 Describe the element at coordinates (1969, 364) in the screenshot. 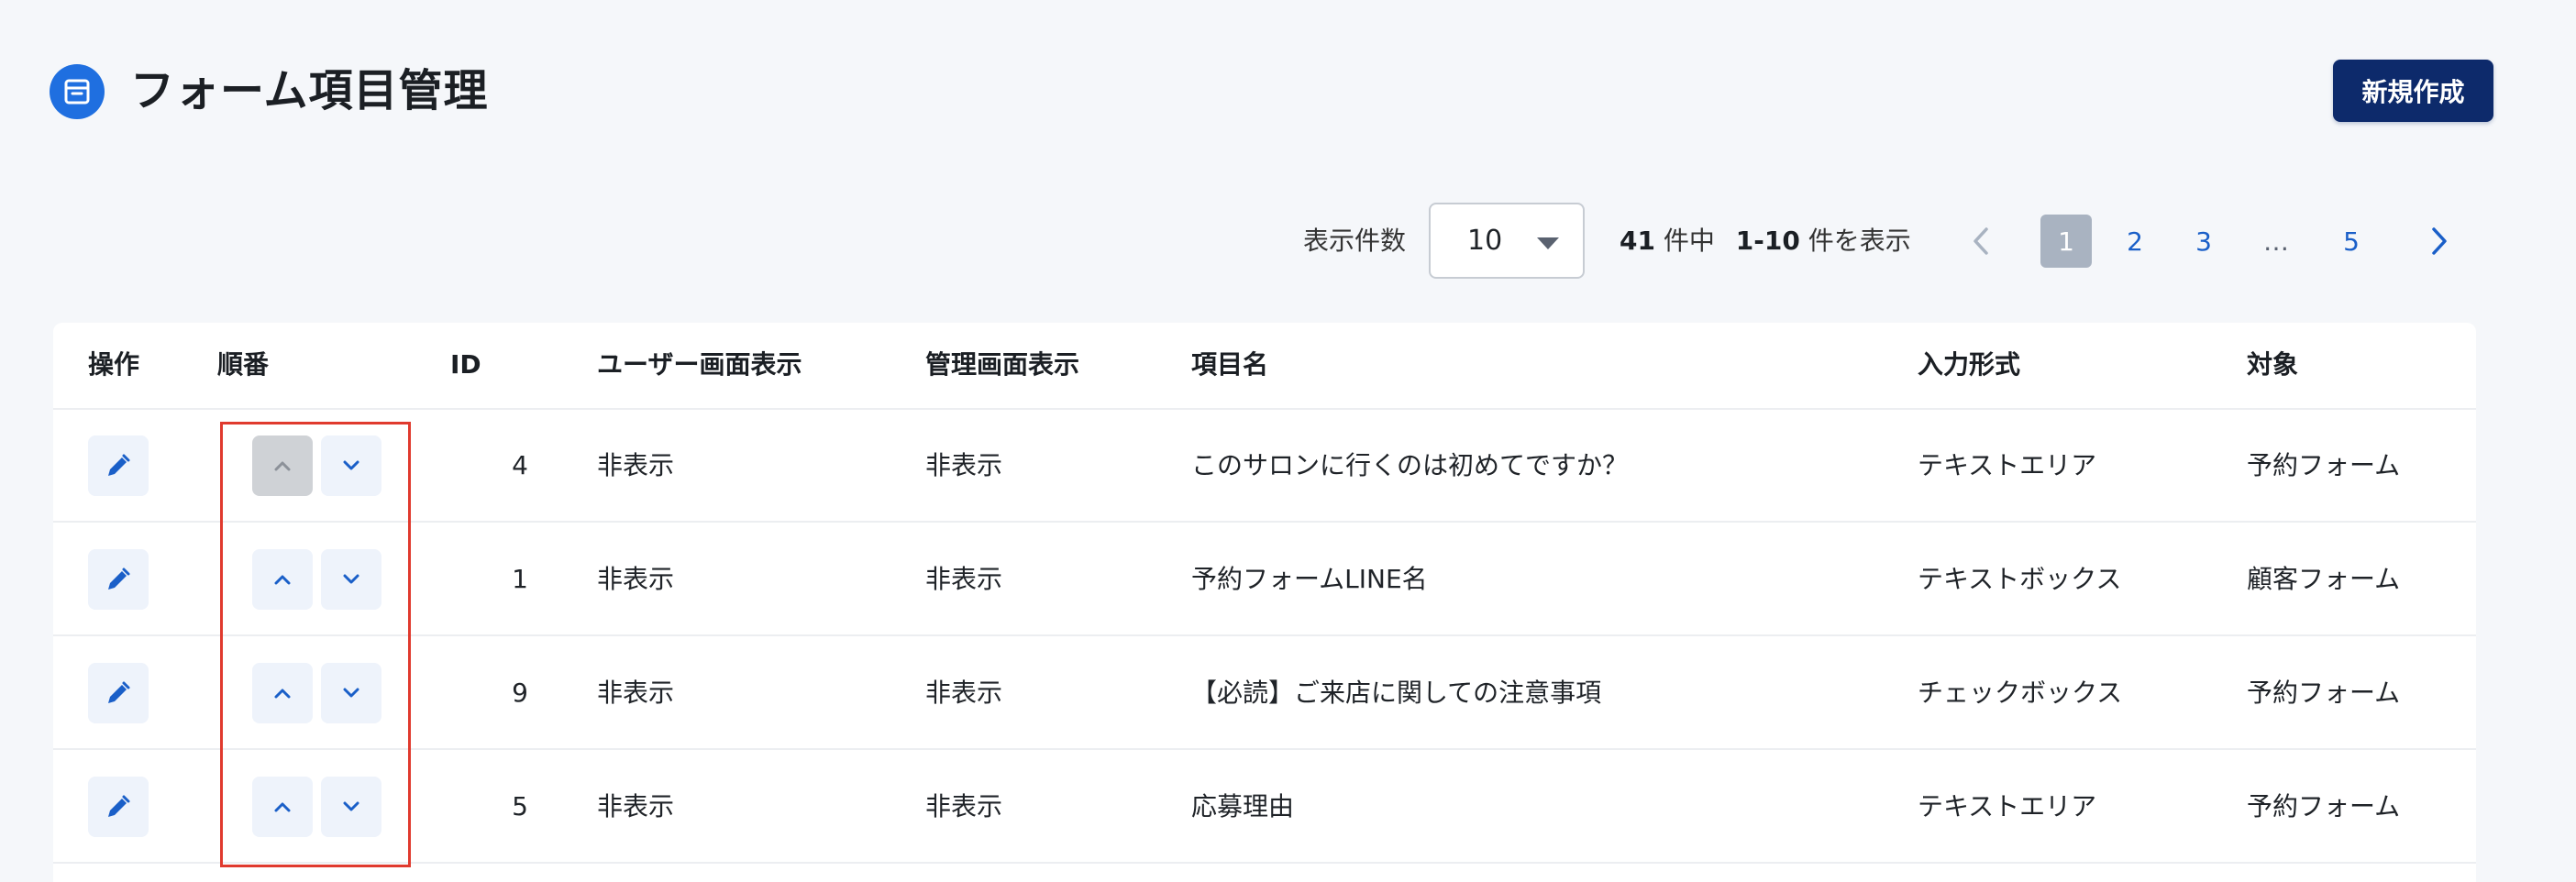

I see `column-header-input-type: 入力形式` at that location.